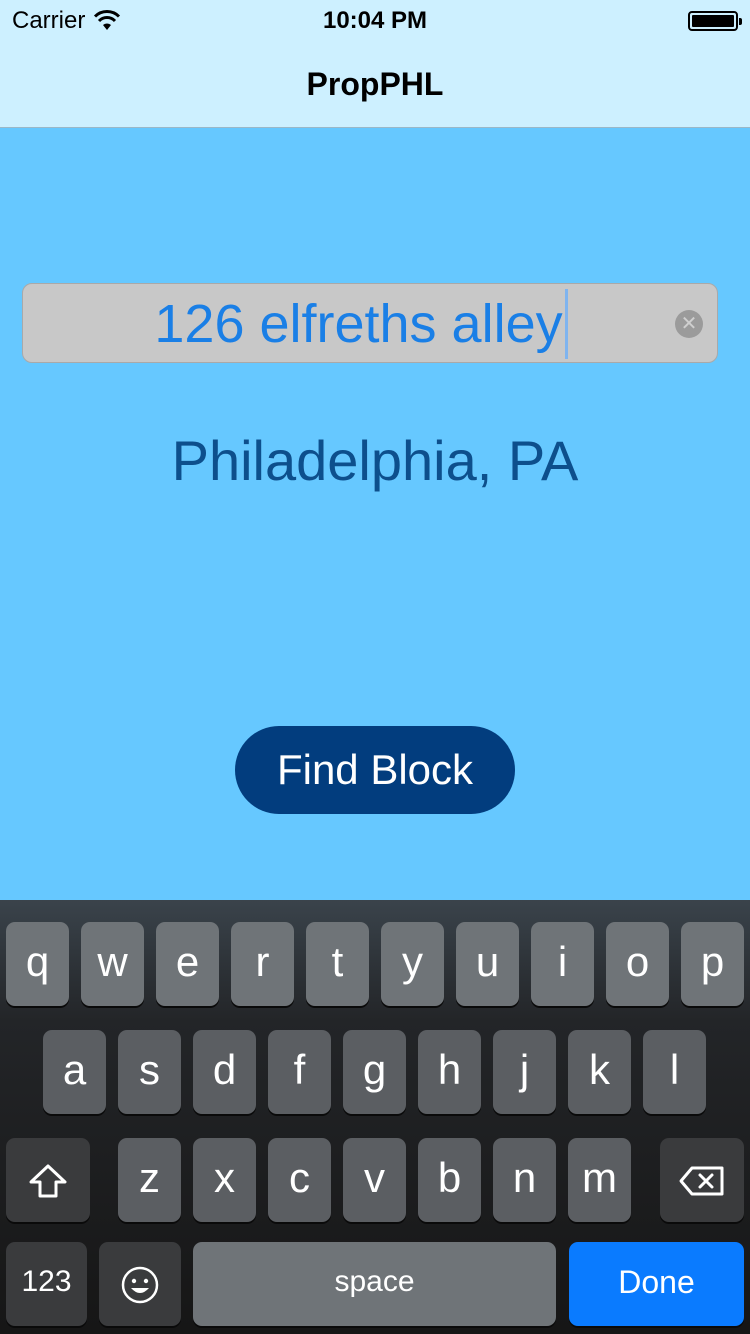 The image size is (750, 1334). Describe the element at coordinates (449, 1180) in the screenshot. I see `key-b: b` at that location.